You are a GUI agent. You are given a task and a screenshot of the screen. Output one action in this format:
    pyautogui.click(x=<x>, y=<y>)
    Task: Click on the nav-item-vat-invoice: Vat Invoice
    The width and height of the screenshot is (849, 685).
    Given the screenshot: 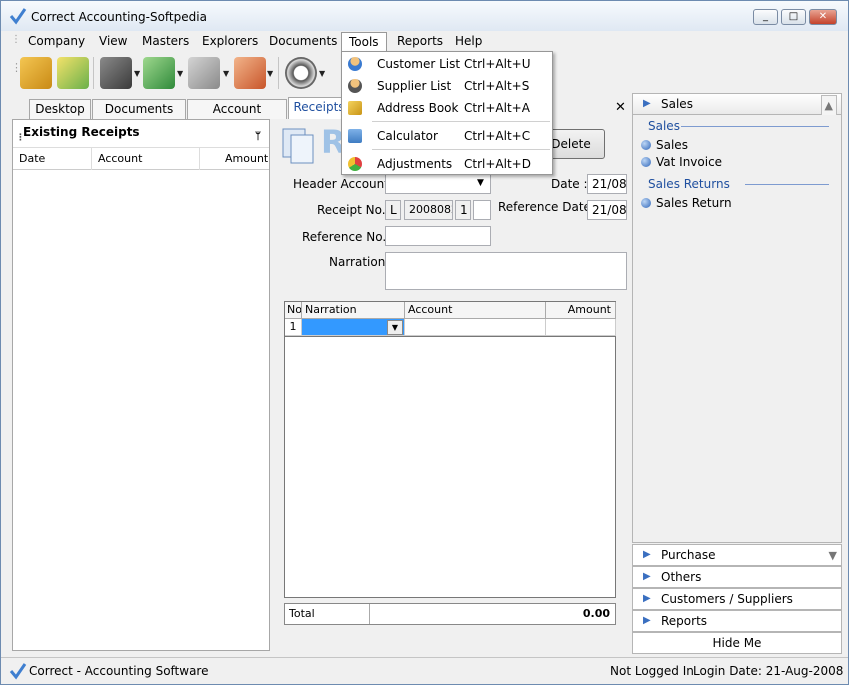 What is the action you would take?
    pyautogui.click(x=681, y=162)
    